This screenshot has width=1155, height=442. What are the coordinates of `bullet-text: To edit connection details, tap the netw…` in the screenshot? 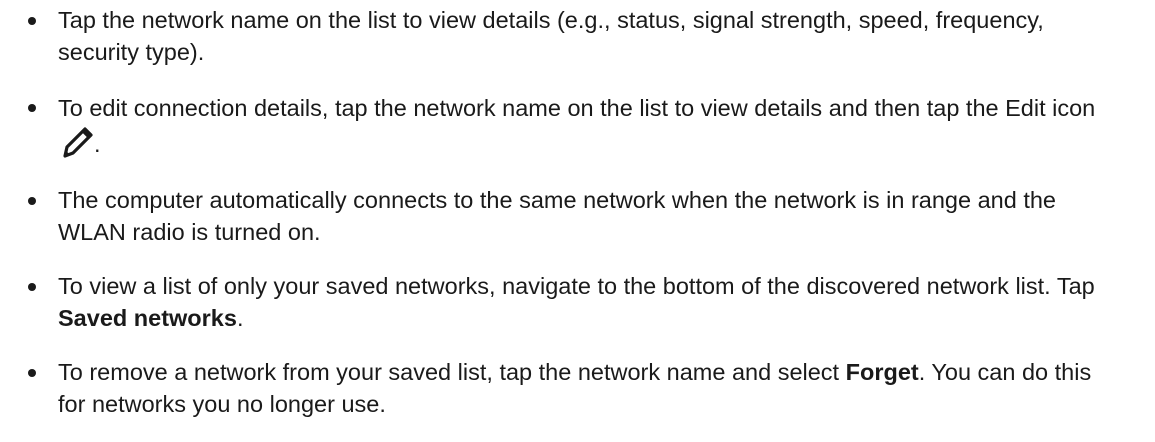 It's located at (577, 108).